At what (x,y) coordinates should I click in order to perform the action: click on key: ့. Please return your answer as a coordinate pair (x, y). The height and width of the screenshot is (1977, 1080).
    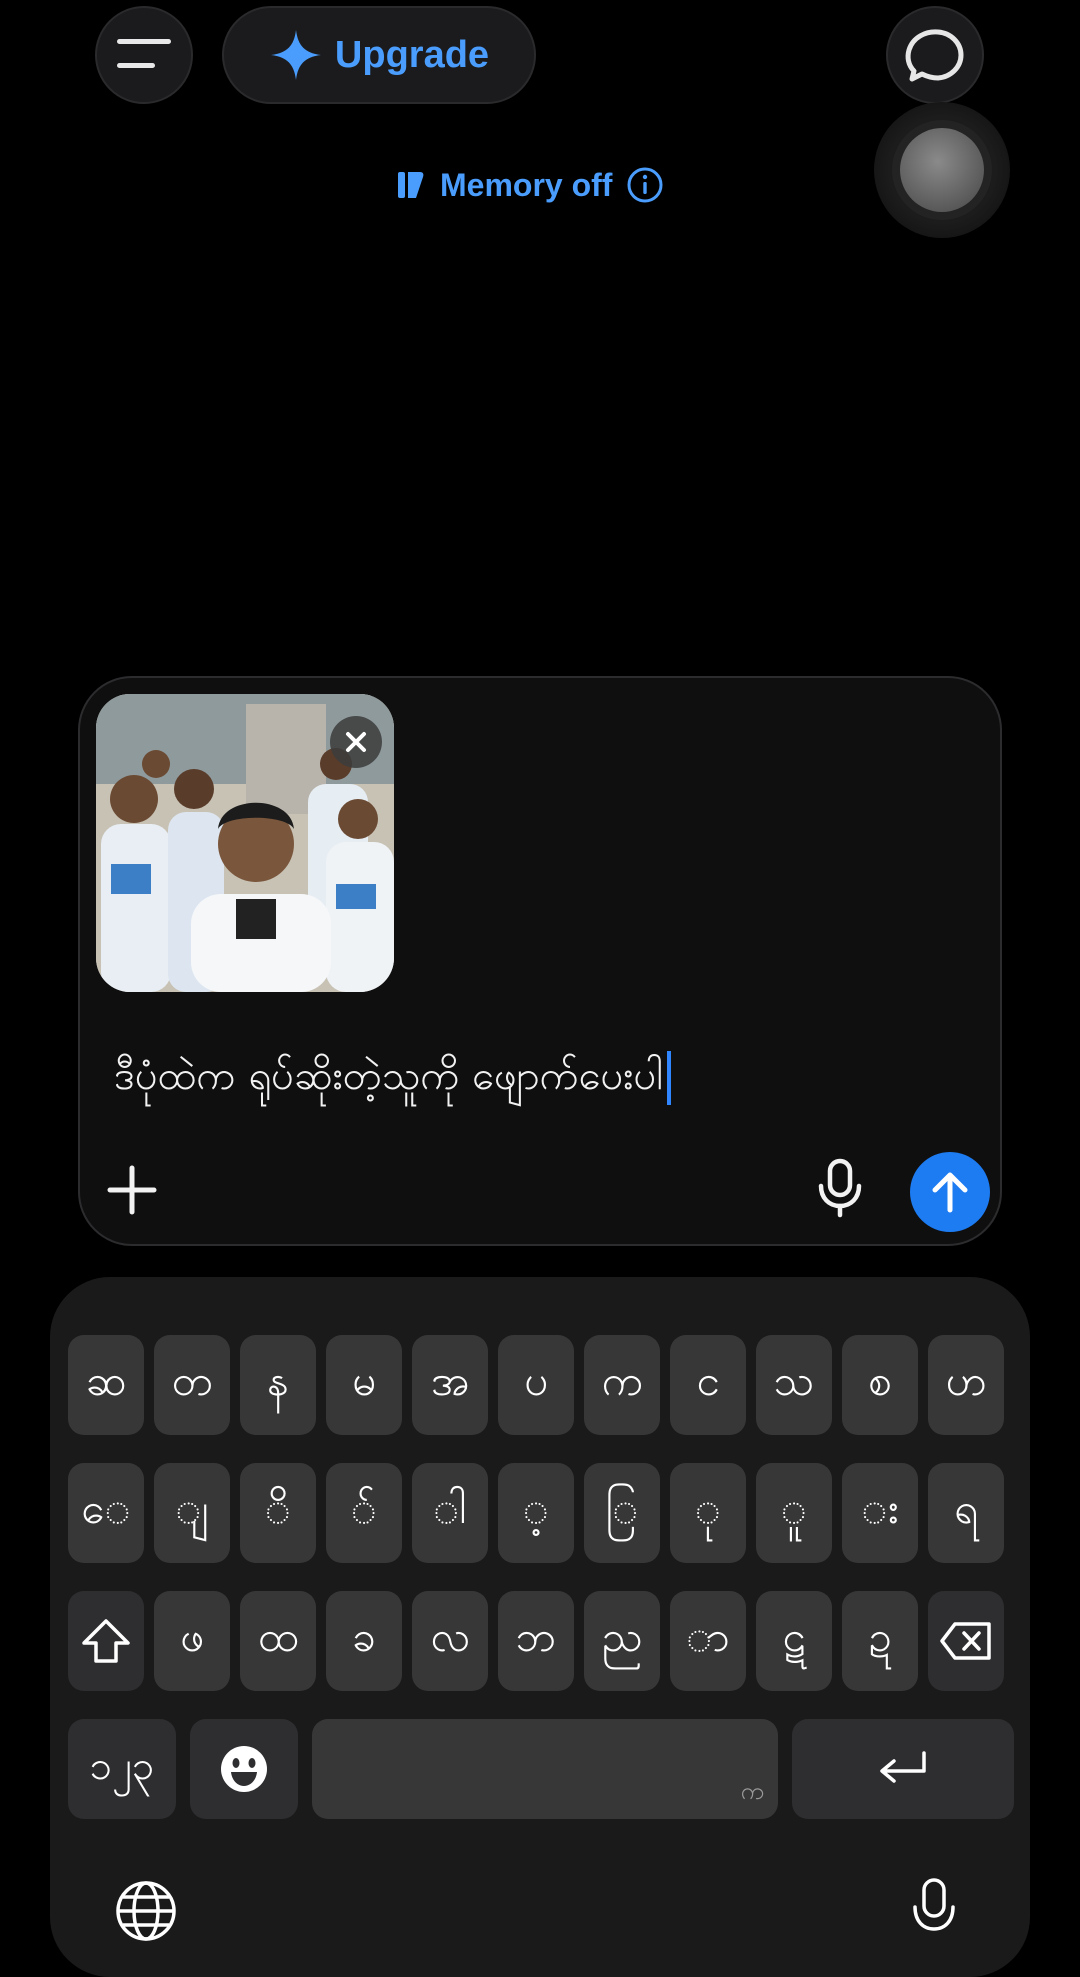
    Looking at the image, I should click on (536, 1513).